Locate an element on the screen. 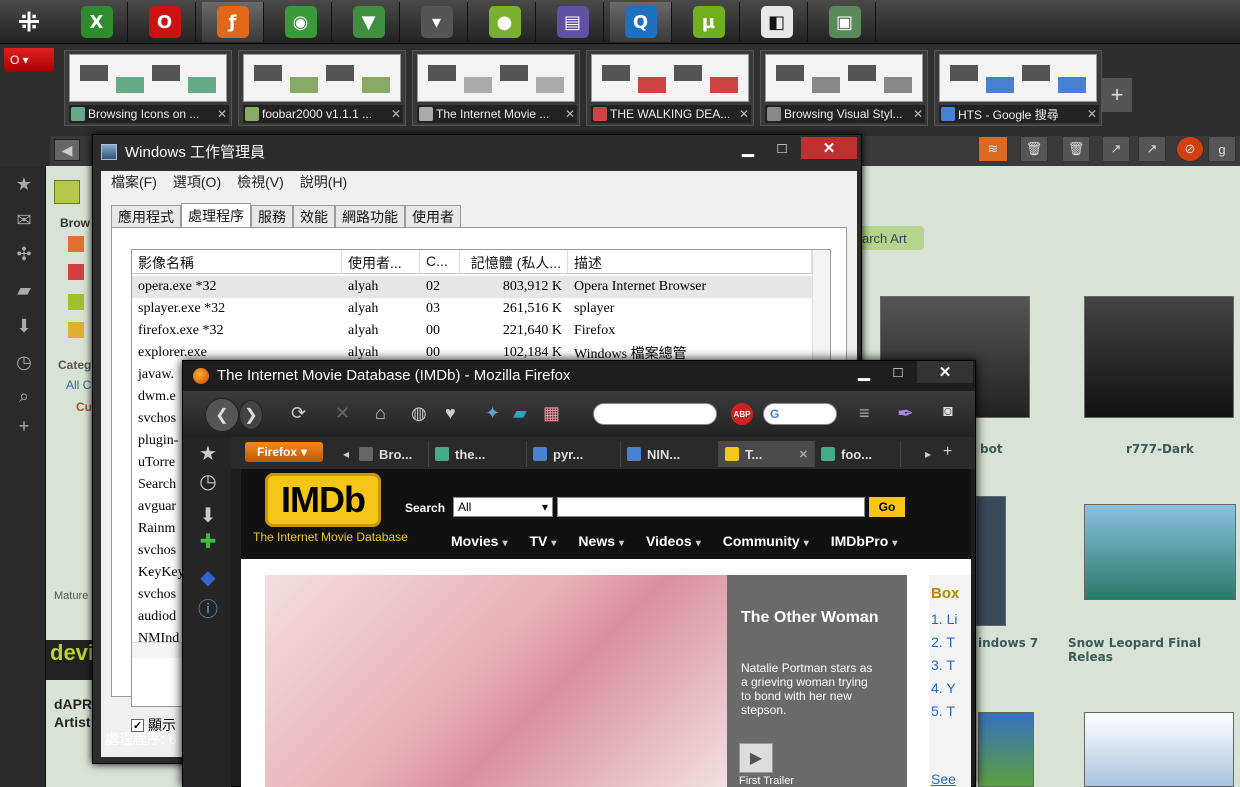  taskbar-button: ◉ is located at coordinates (301, 22).